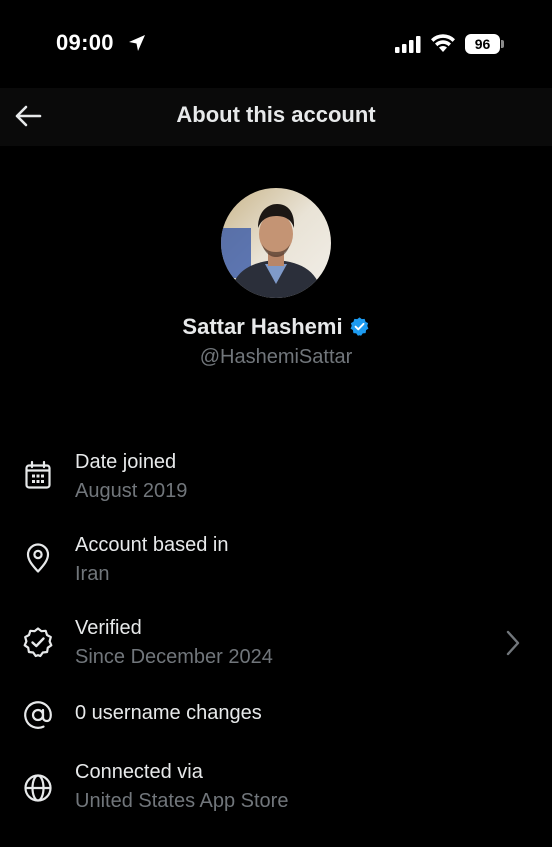 This screenshot has width=552, height=847. What do you see at coordinates (174, 657) in the screenshot?
I see `detail-subtitle: Since December 2024` at bounding box center [174, 657].